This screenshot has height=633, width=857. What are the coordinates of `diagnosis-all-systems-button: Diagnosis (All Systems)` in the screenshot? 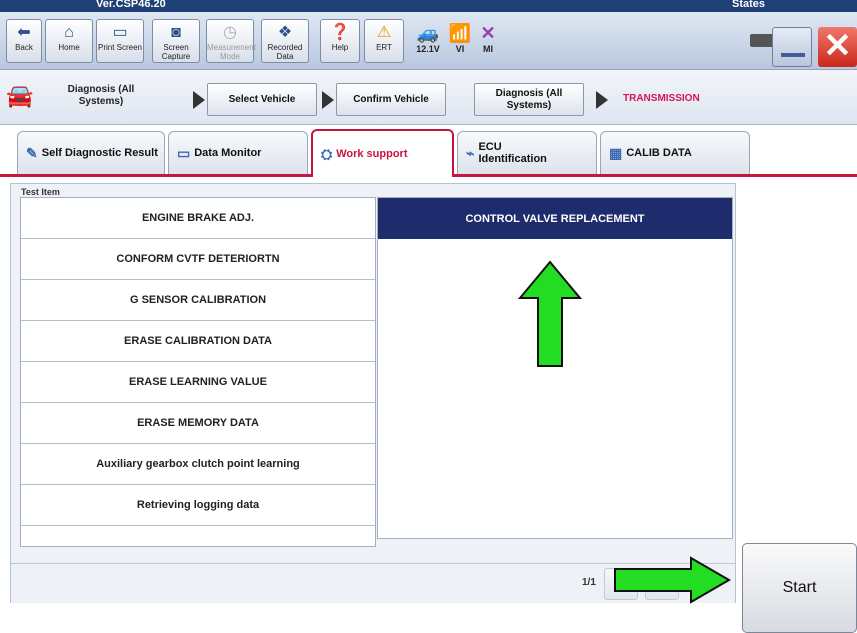 It's located at (529, 99).